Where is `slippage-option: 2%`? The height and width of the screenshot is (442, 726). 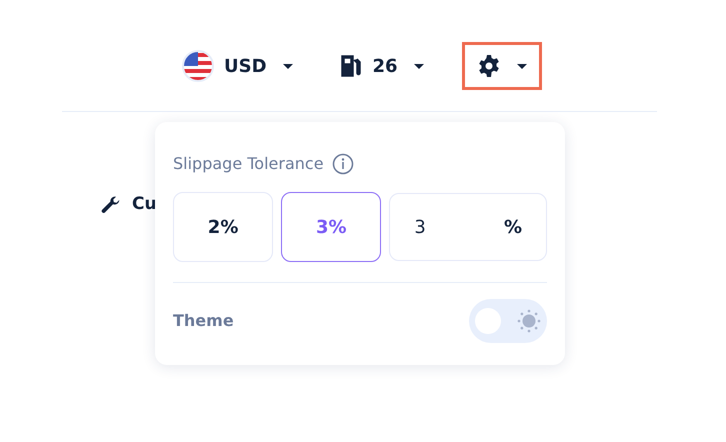 slippage-option: 2% is located at coordinates (223, 227).